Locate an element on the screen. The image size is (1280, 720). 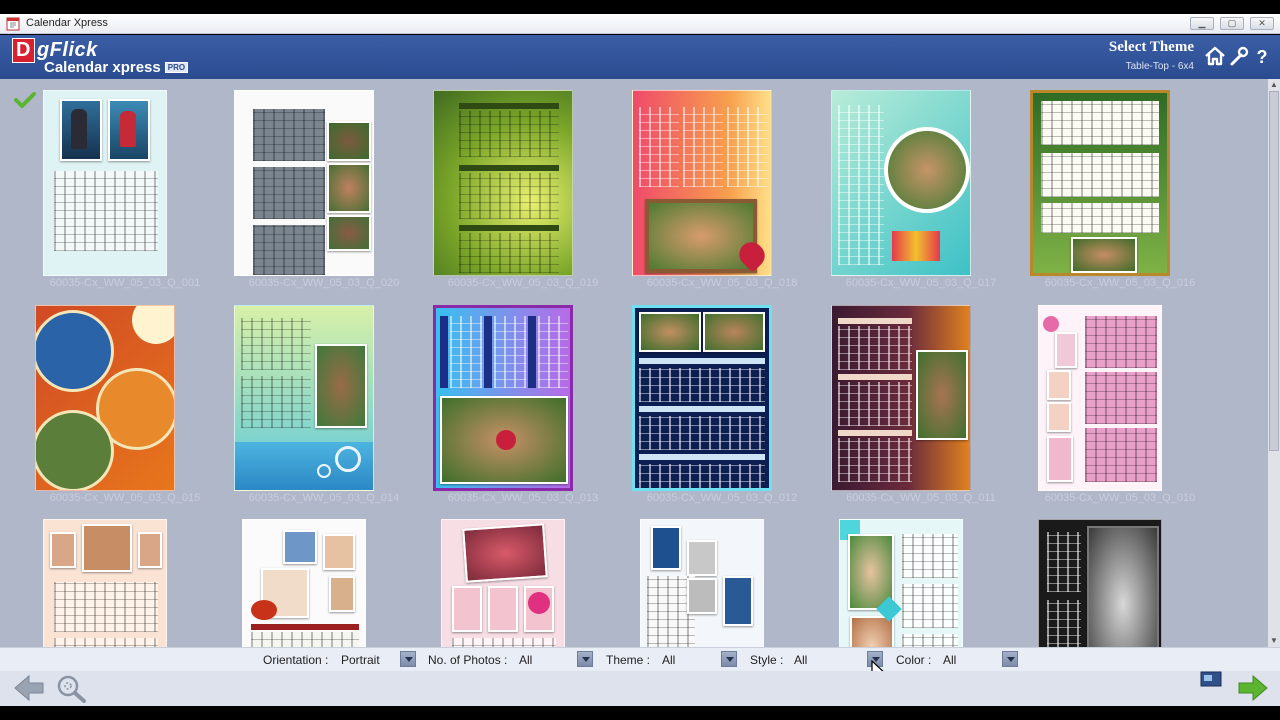
color-dropdown-icon is located at coordinates (1010, 659).